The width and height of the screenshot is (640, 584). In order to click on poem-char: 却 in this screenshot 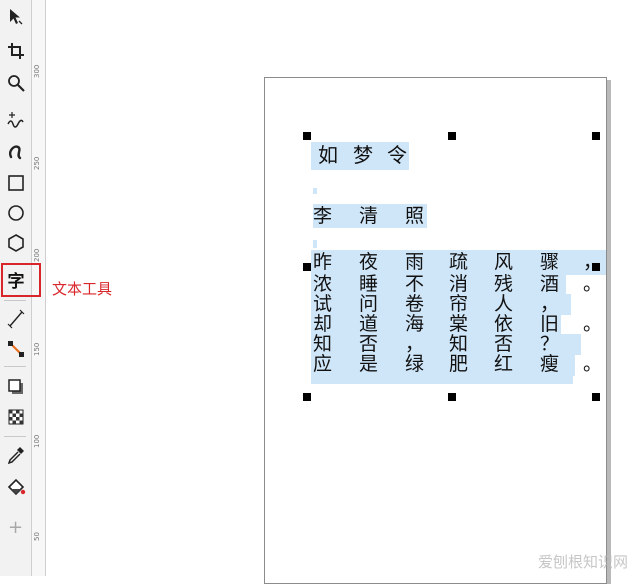, I will do `click(323, 324)`.